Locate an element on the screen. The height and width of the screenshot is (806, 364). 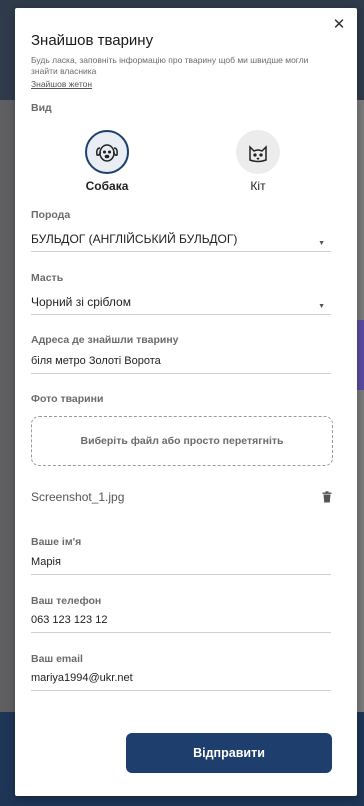
dog-icon is located at coordinates (107, 153).